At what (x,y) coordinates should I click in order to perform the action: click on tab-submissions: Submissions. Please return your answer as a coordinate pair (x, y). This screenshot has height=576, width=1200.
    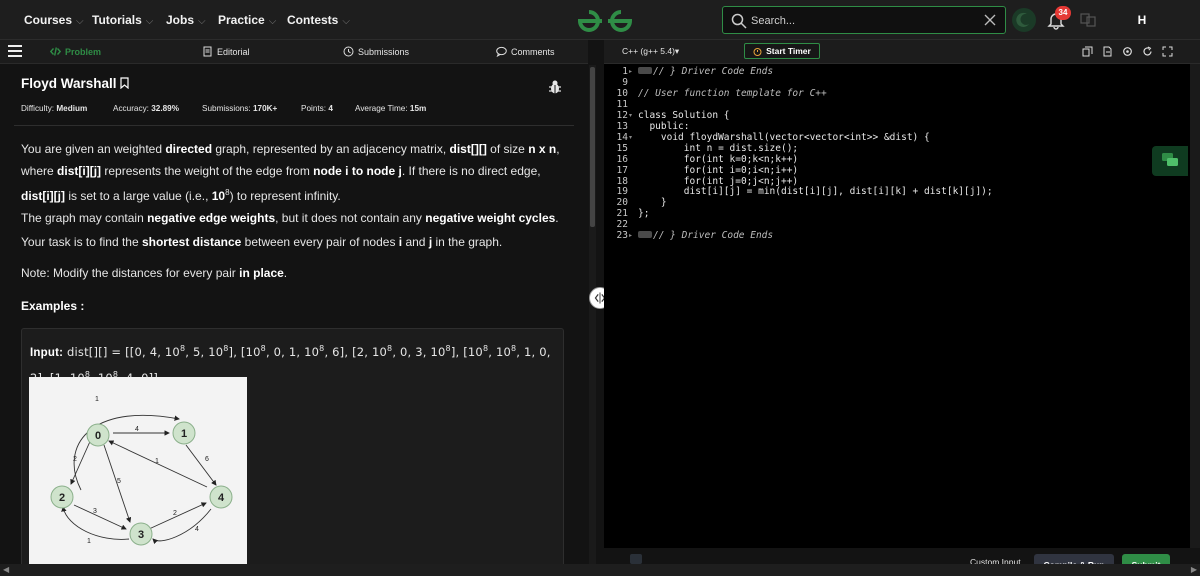
    Looking at the image, I should click on (376, 51).